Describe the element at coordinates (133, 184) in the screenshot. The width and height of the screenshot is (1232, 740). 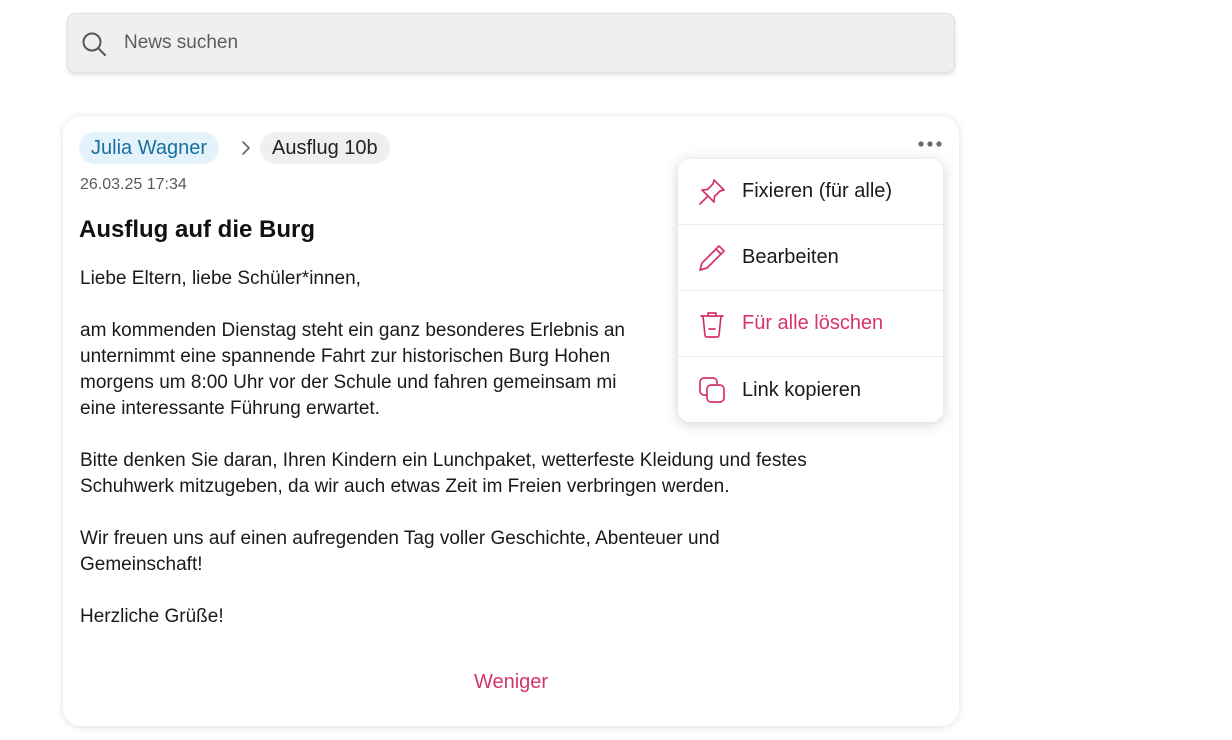
I see `post-date: 26.03.25 17:34` at that location.